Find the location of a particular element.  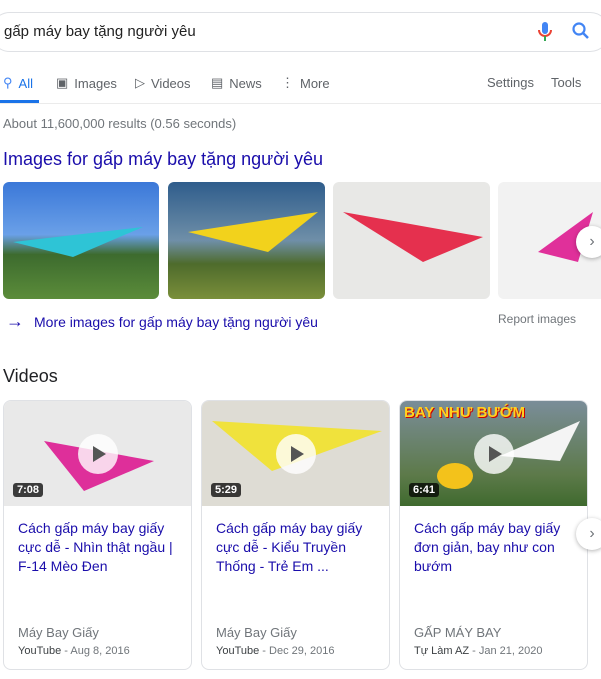

video-meta: Tự Làm AZ - Jan 21, 2020 is located at coordinates (478, 651).